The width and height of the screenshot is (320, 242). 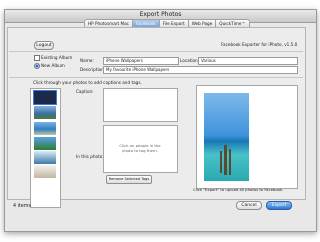 What do you see at coordinates (259, 44) in the screenshot?
I see `exporter-version: Facebook Exporter for iPhoto, v1.5.0` at bounding box center [259, 44].